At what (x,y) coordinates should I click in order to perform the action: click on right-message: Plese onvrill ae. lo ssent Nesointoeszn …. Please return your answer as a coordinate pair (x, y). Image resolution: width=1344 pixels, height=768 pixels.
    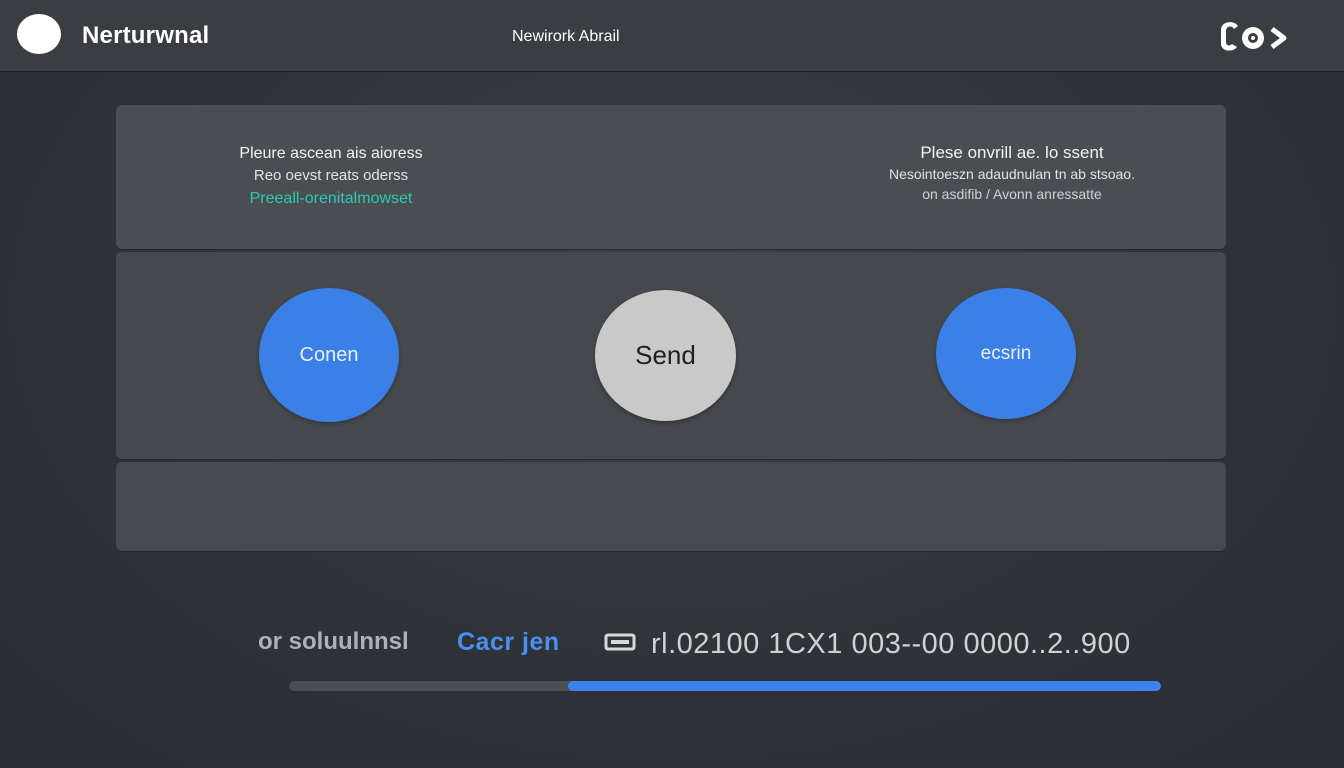
    Looking at the image, I should click on (1012, 172).